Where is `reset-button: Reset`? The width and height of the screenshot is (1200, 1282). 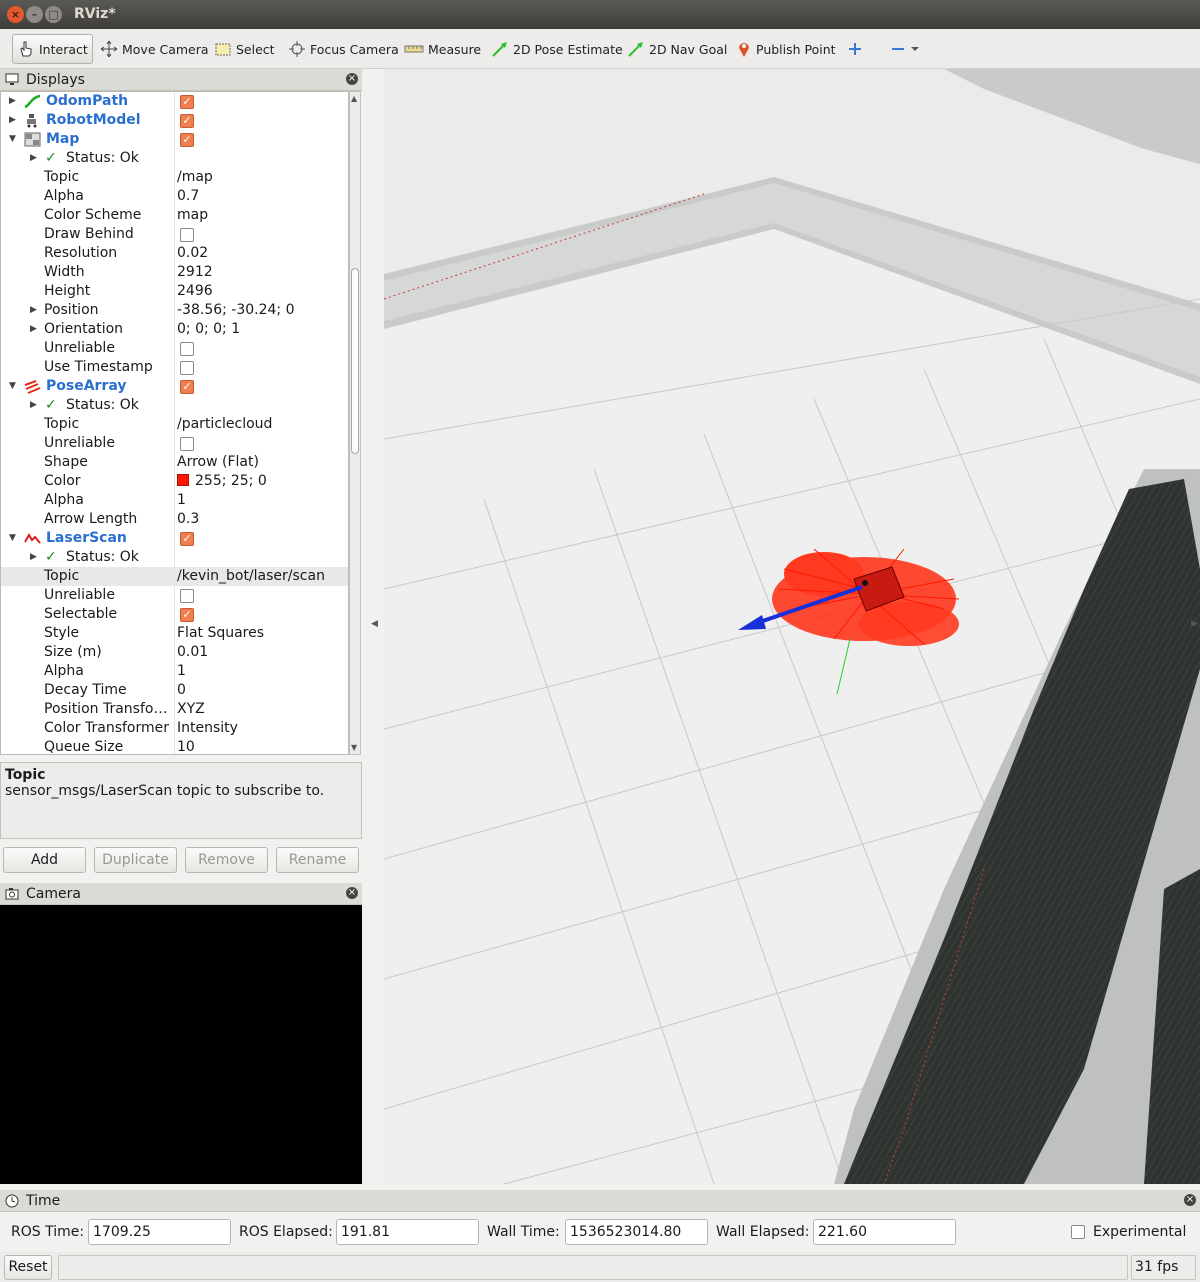
reset-button: Reset is located at coordinates (28, 1267).